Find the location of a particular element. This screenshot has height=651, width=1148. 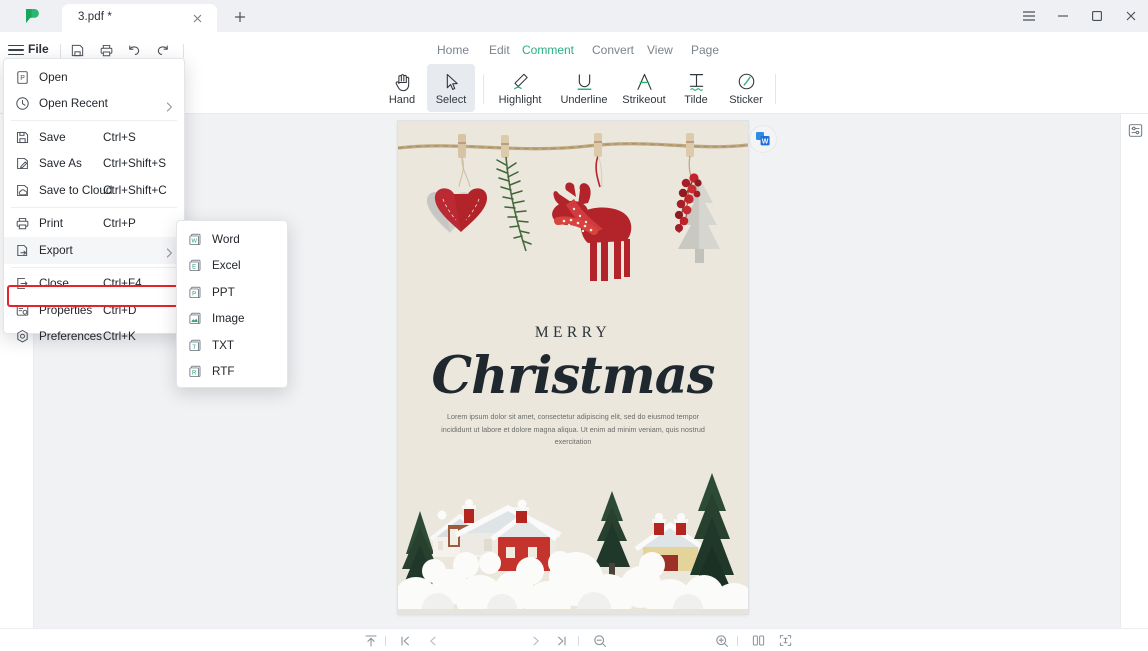

convert-to-word-icon: W is located at coordinates (763, 139).